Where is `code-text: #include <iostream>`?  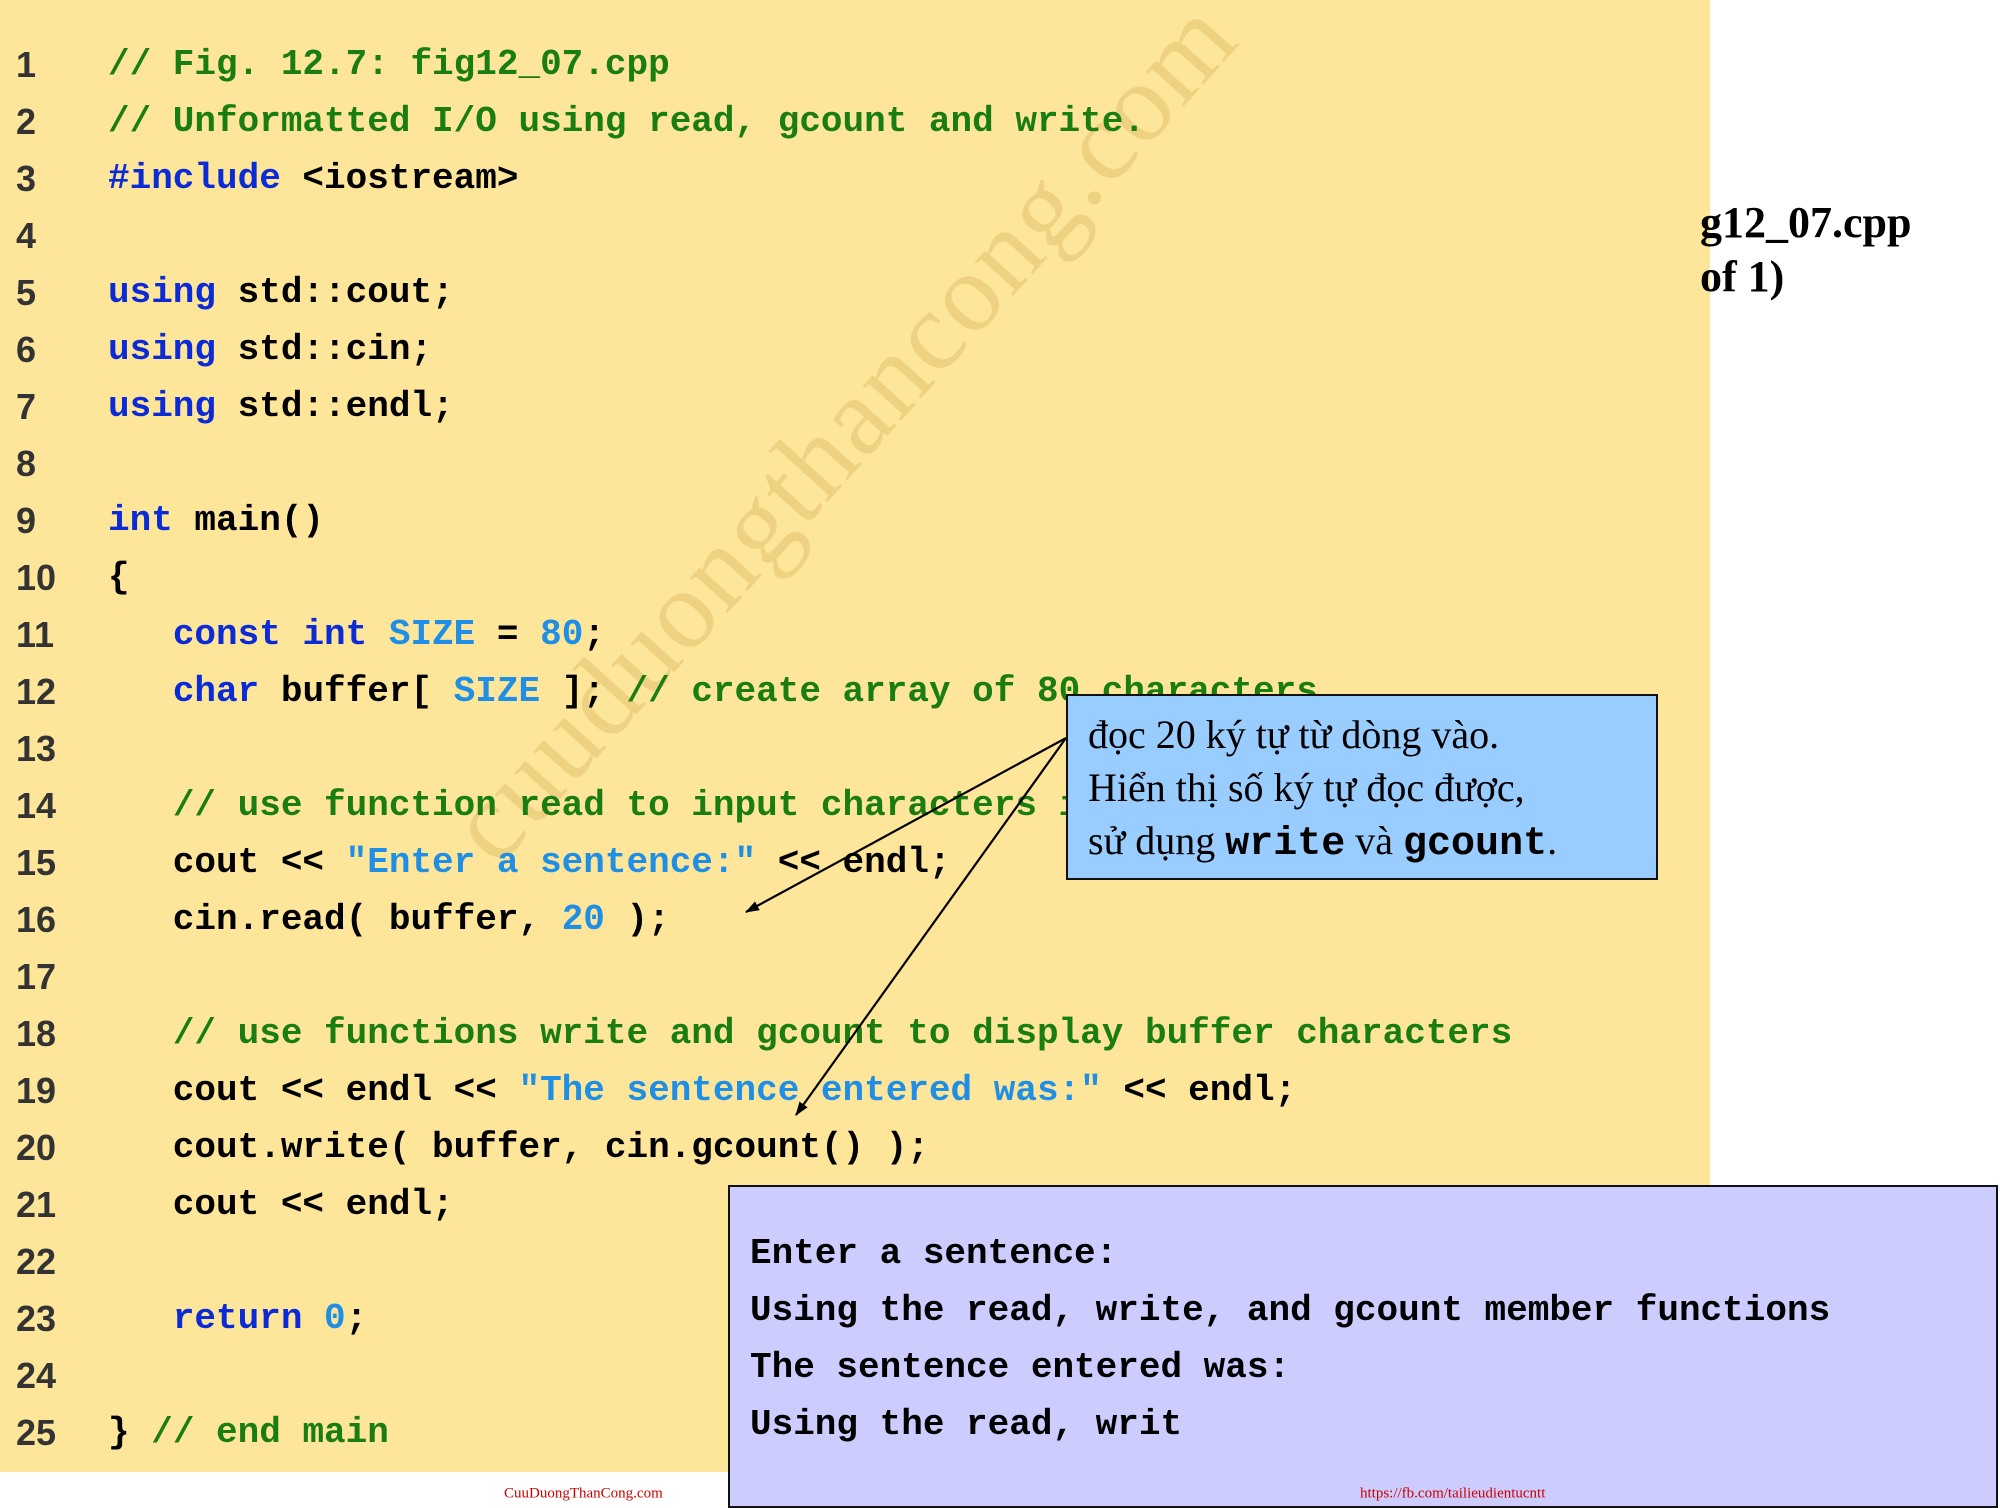
code-text: #include <iostream> is located at coordinates (313, 178).